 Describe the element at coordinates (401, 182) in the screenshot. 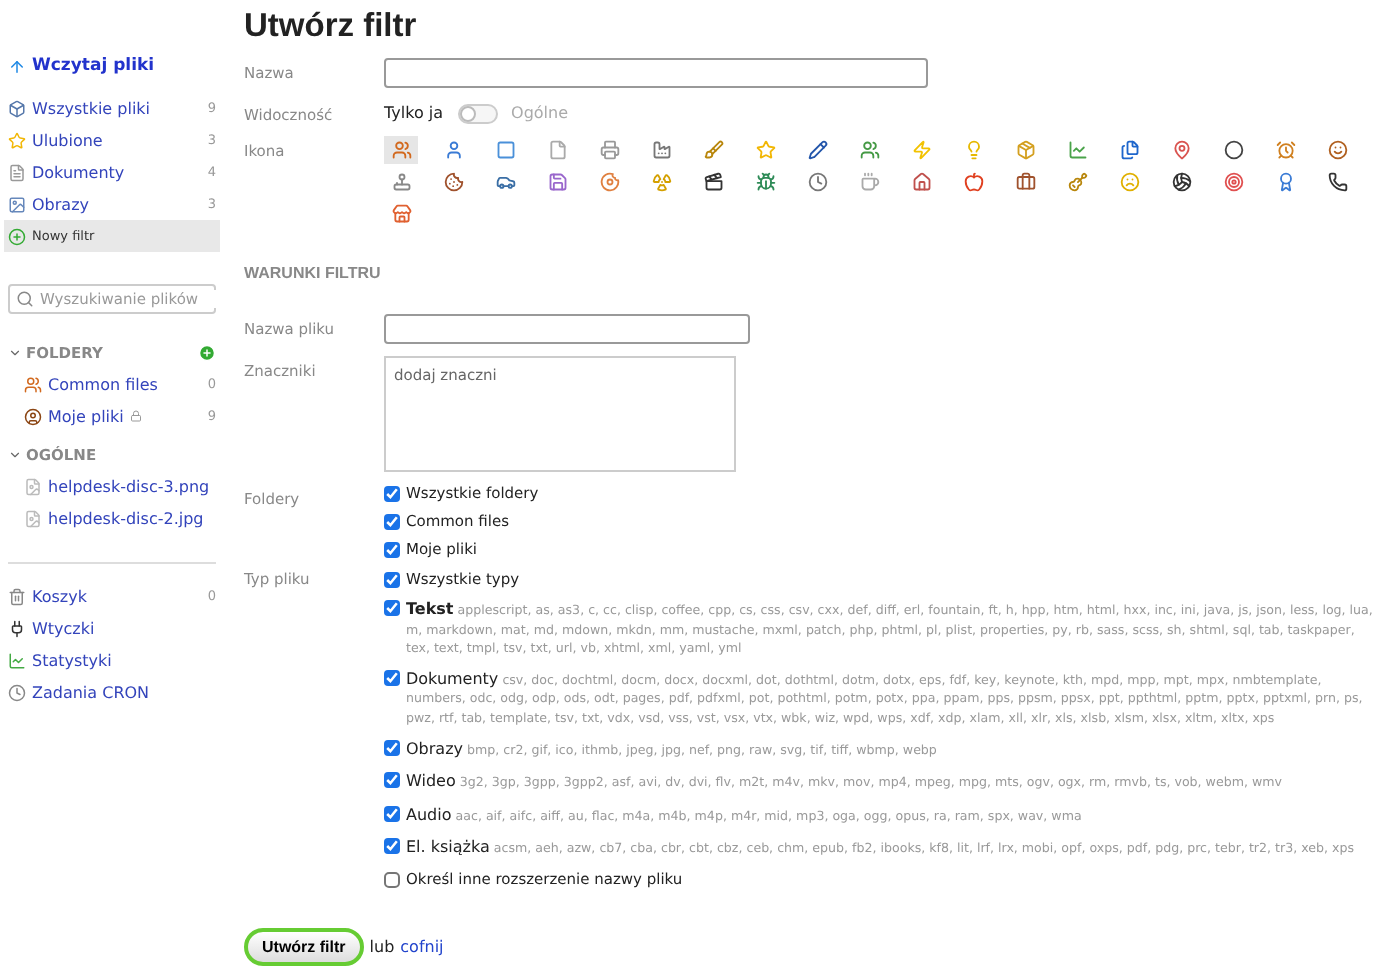

I see `joystick-icon` at that location.